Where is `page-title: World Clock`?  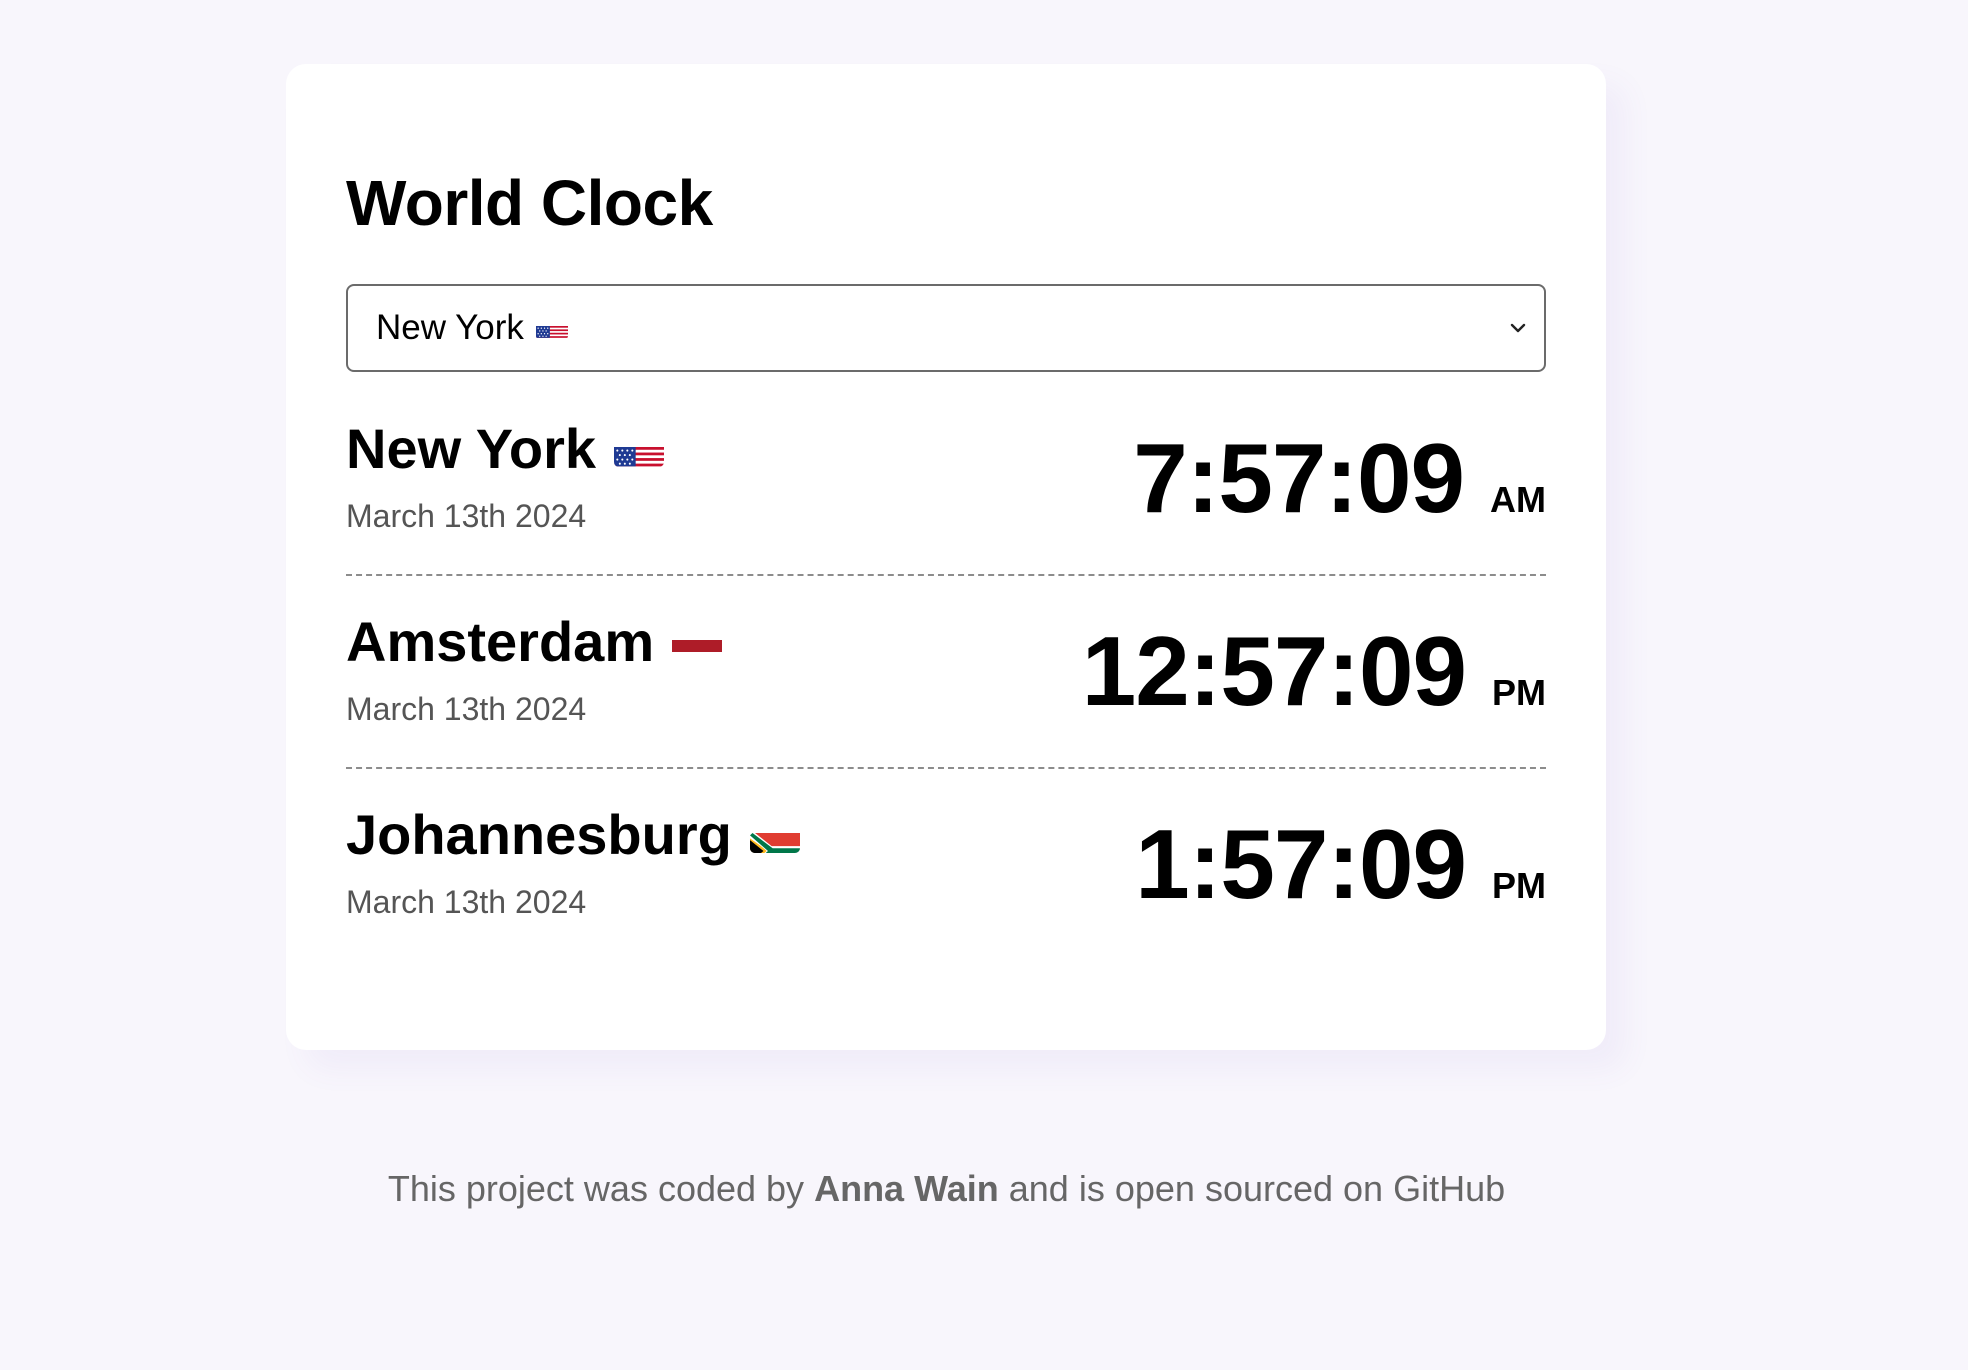 page-title: World Clock is located at coordinates (529, 203).